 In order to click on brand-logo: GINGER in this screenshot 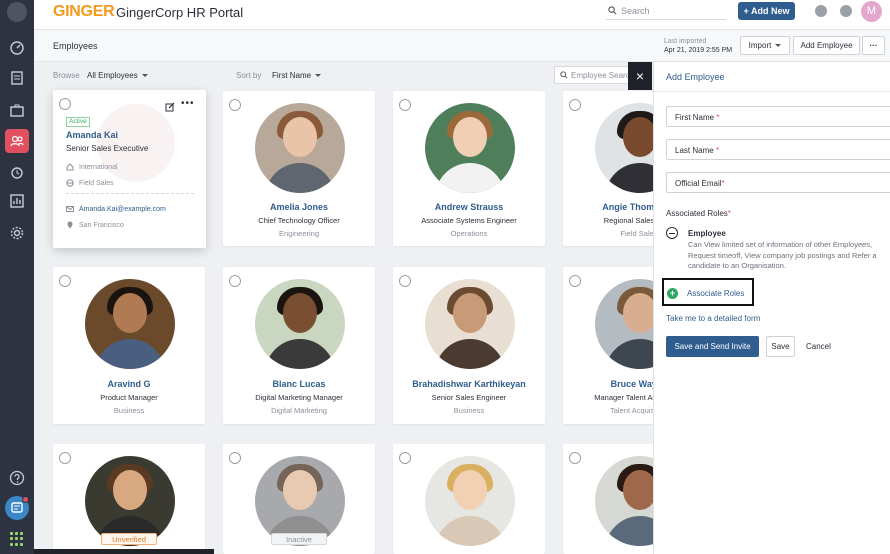, I will do `click(84, 12)`.